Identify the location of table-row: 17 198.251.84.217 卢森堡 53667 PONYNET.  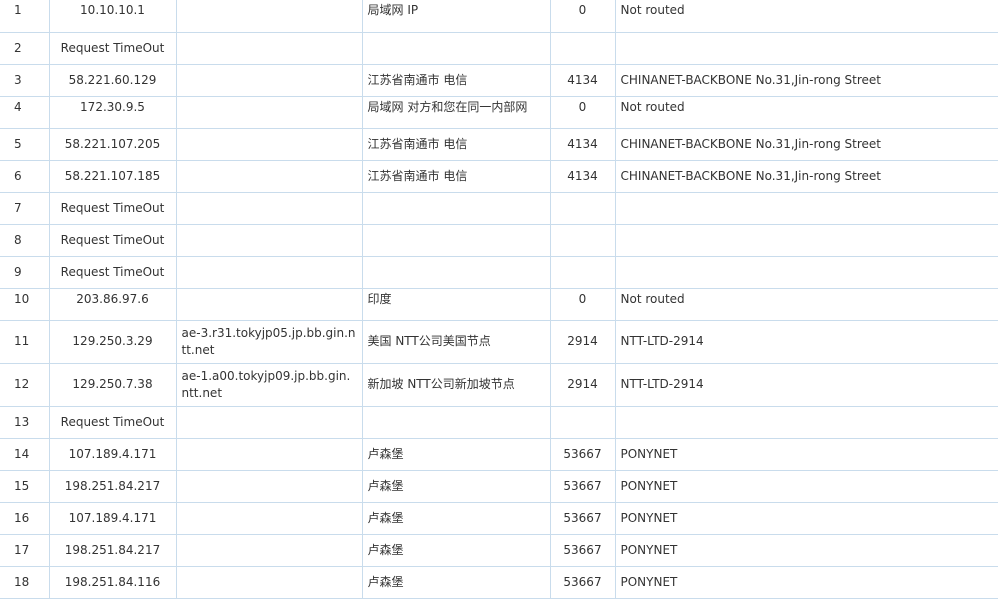
(499, 550).